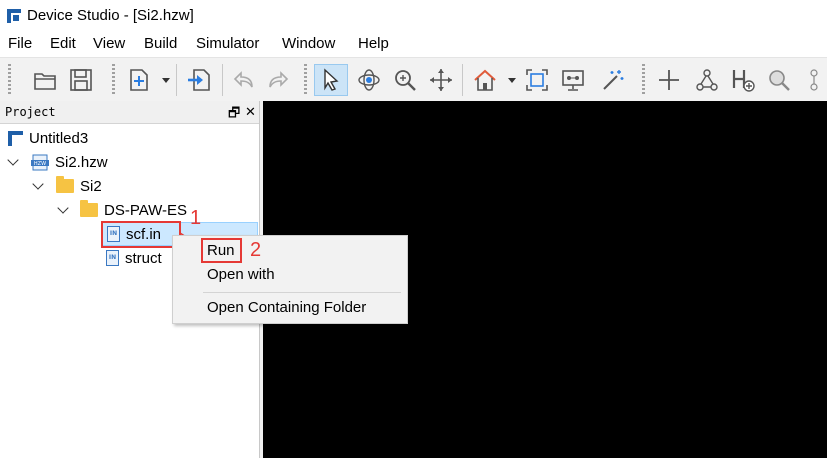 This screenshot has height=458, width=827. What do you see at coordinates (537, 80) in the screenshot?
I see `fit-view-icon` at bounding box center [537, 80].